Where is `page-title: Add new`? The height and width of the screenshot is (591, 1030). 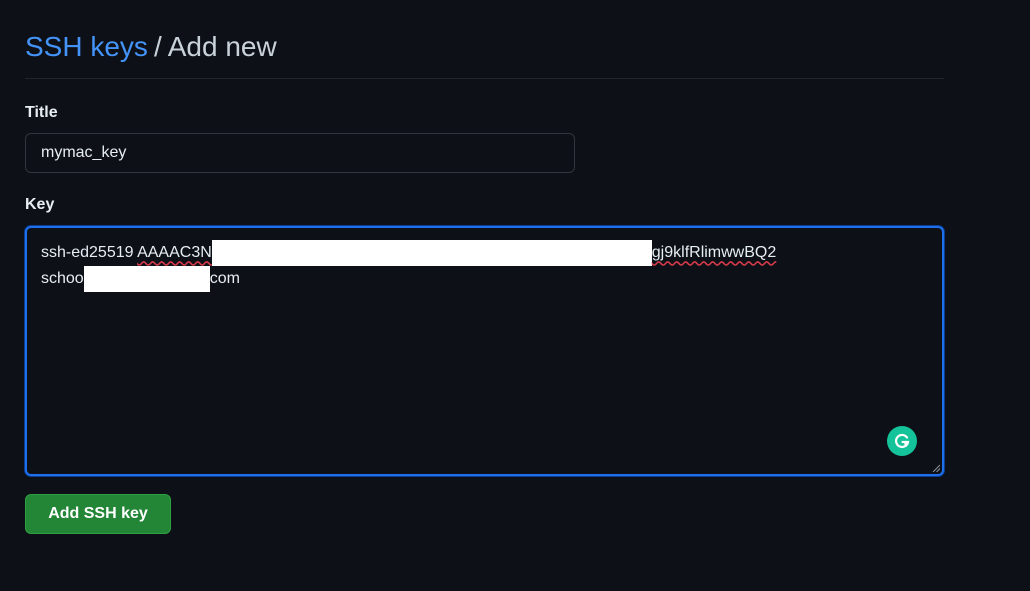 page-title: Add new is located at coordinates (222, 46).